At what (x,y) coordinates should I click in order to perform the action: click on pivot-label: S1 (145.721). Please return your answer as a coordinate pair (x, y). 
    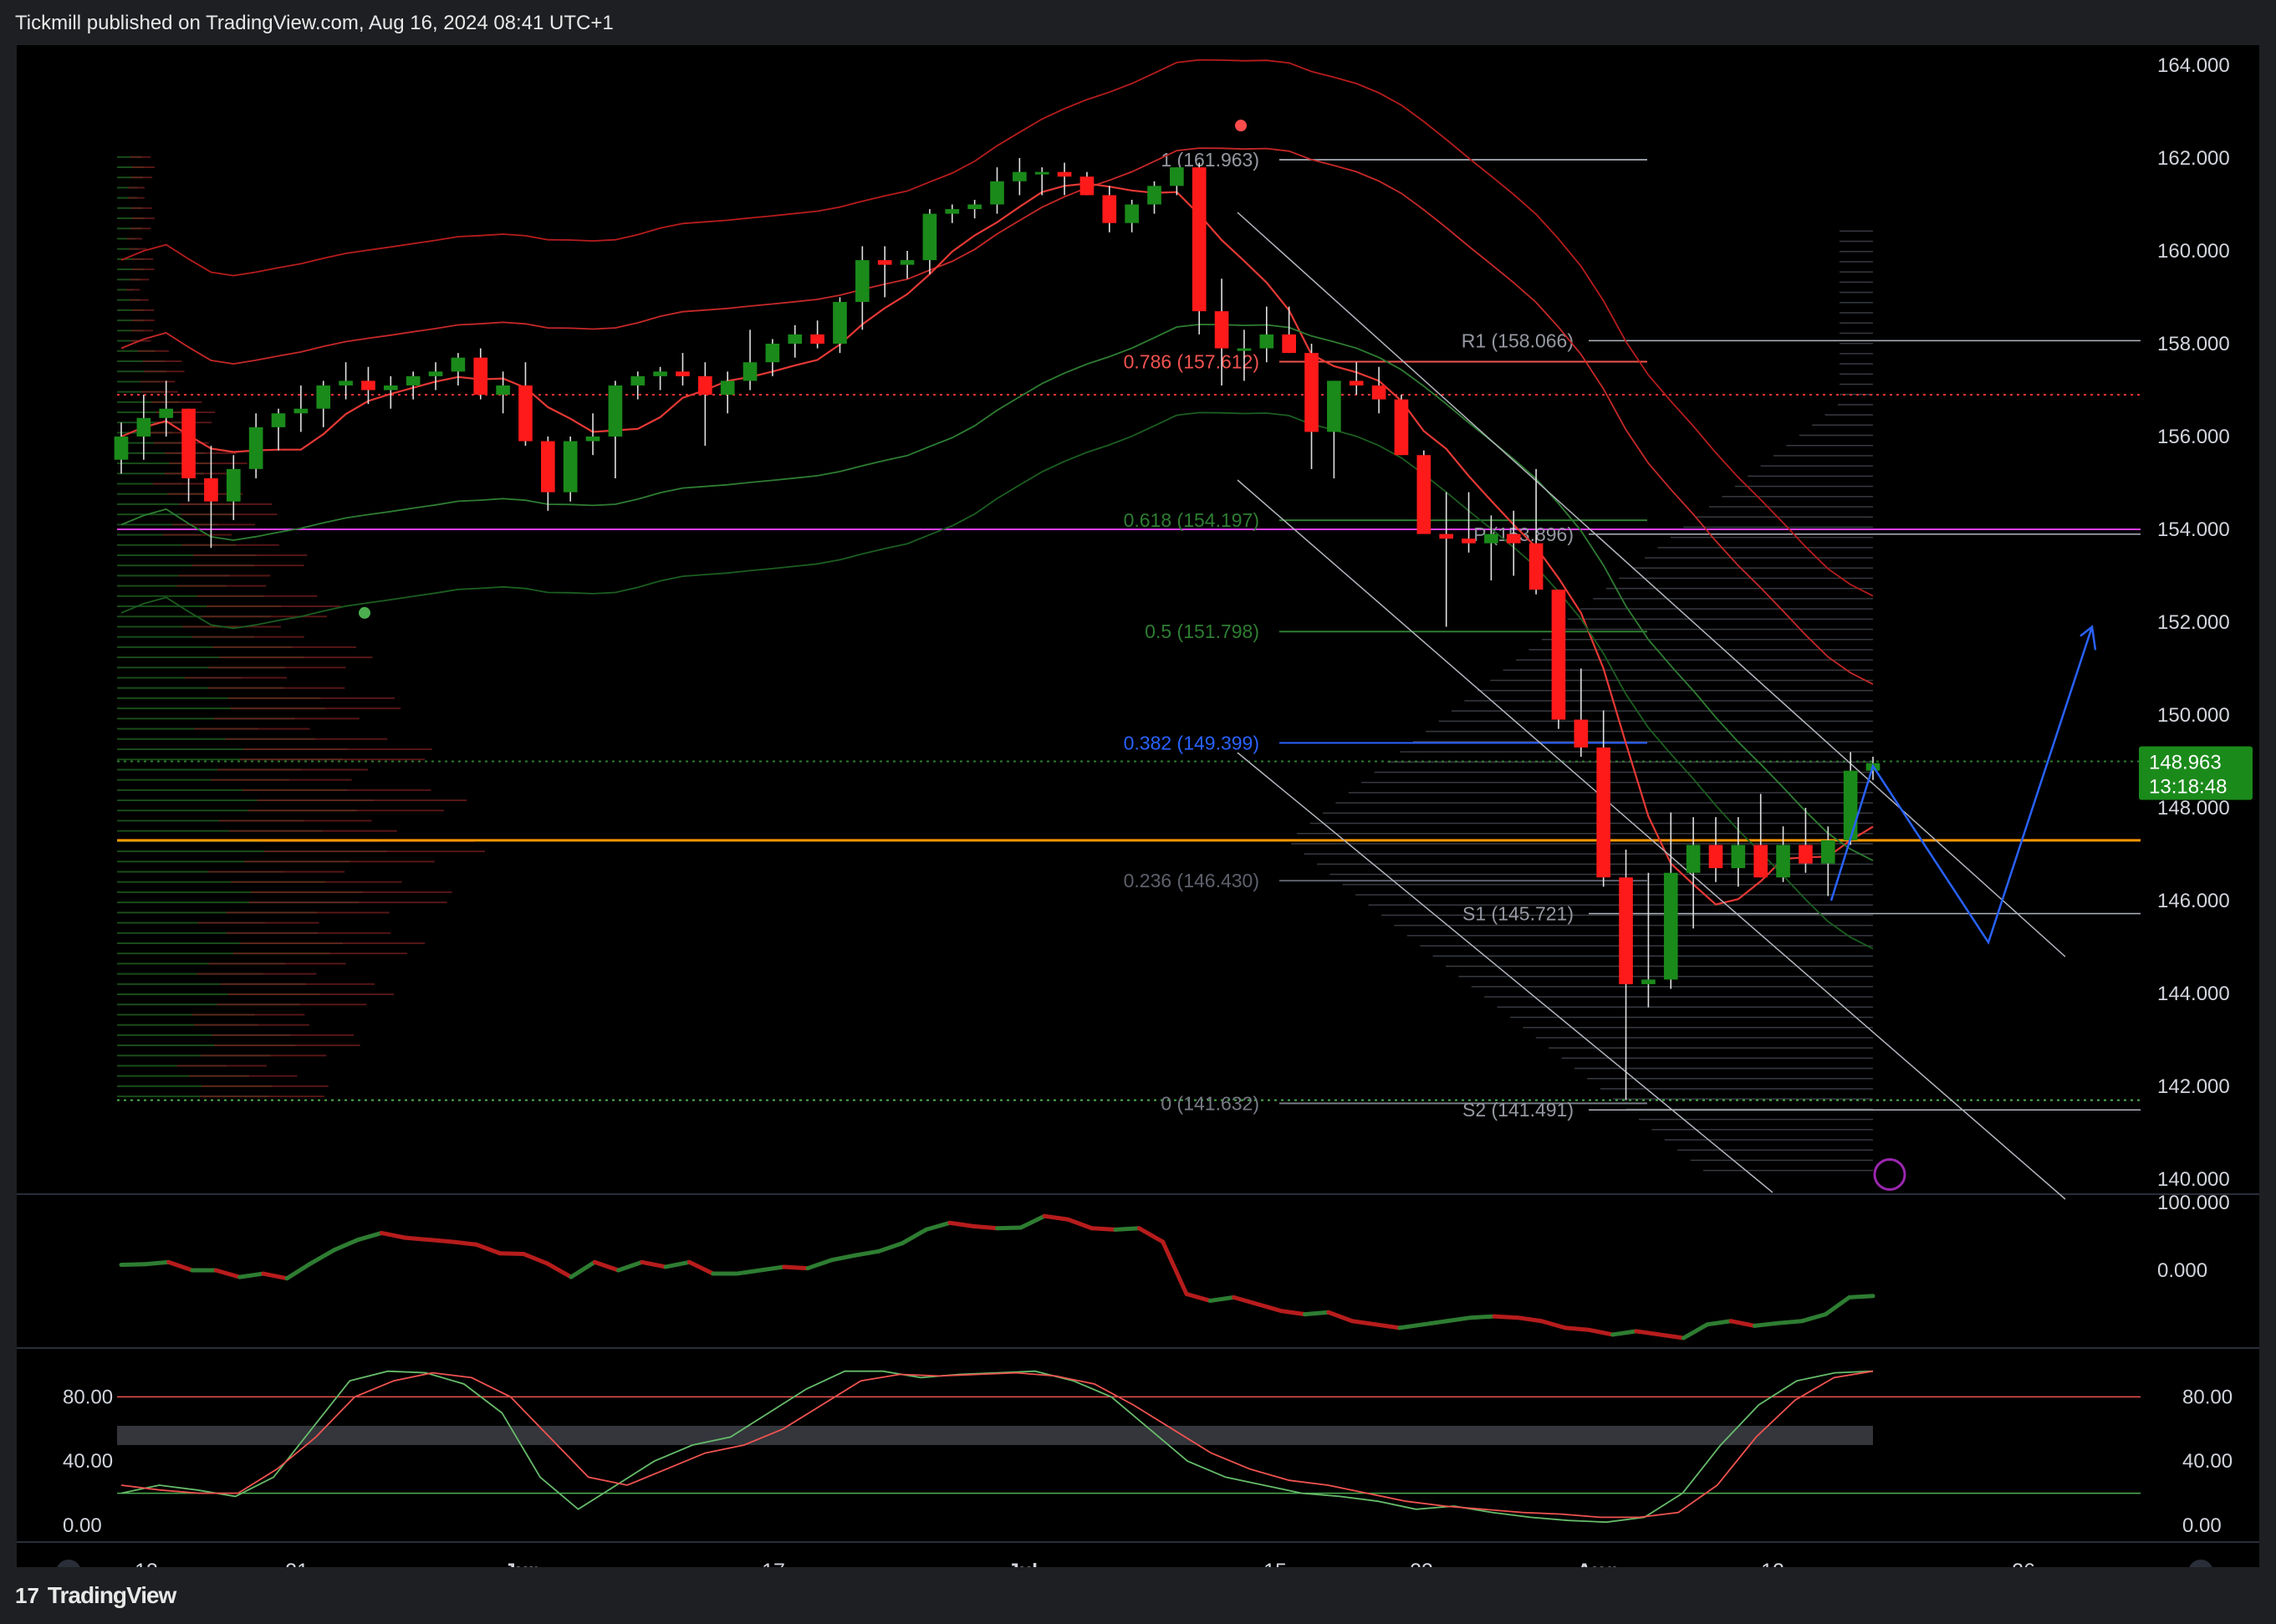
    Looking at the image, I should click on (1518, 913).